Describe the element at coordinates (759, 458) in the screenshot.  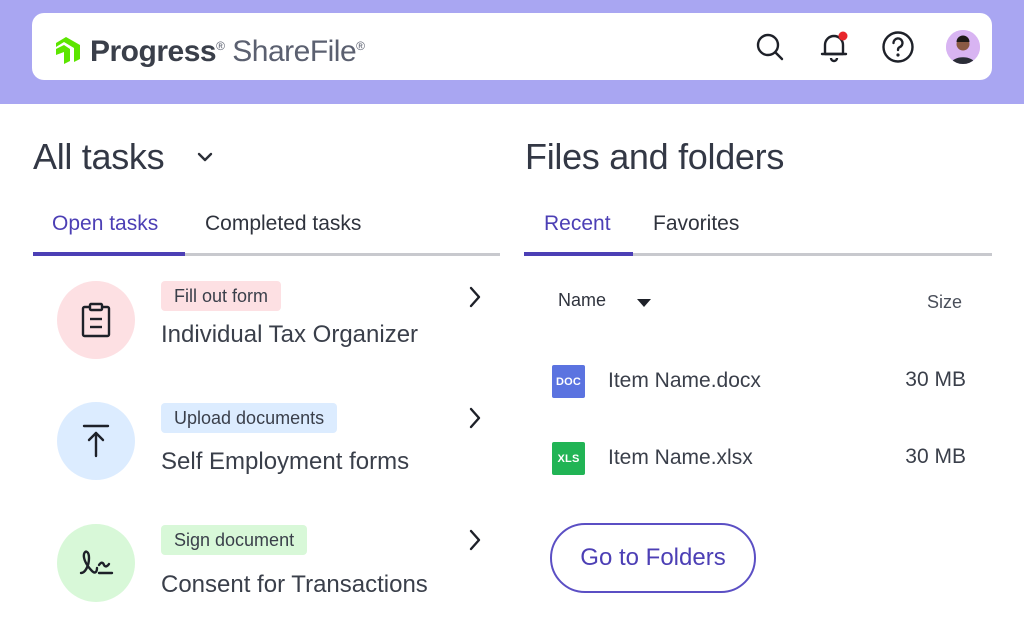
I see `file-row: XLS Item Name.xlsx 30 MB` at that location.